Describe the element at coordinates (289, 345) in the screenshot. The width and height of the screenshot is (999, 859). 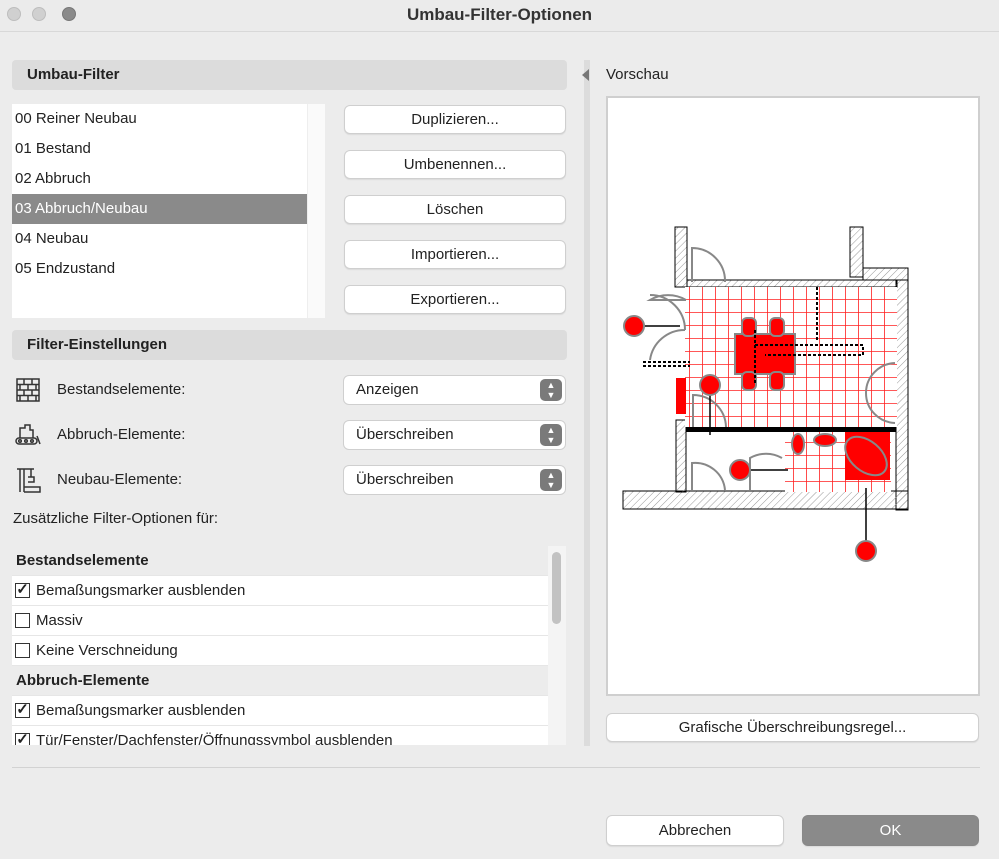
I see `filter-settings-header: Filter-Einstellungen` at that location.